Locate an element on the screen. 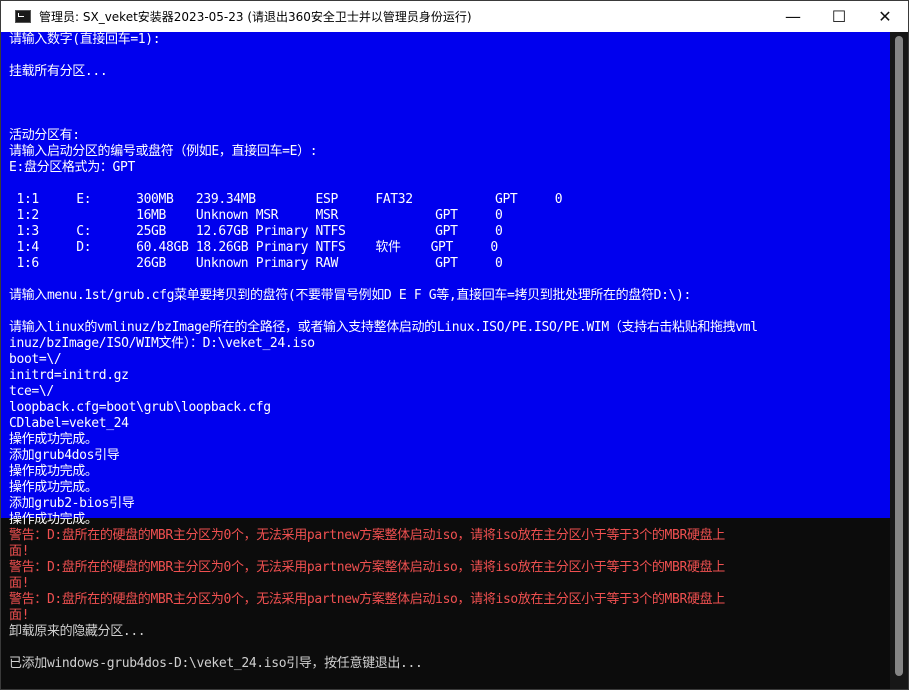 This screenshot has width=909, height=690. close-icon: ✕ is located at coordinates (885, 16).